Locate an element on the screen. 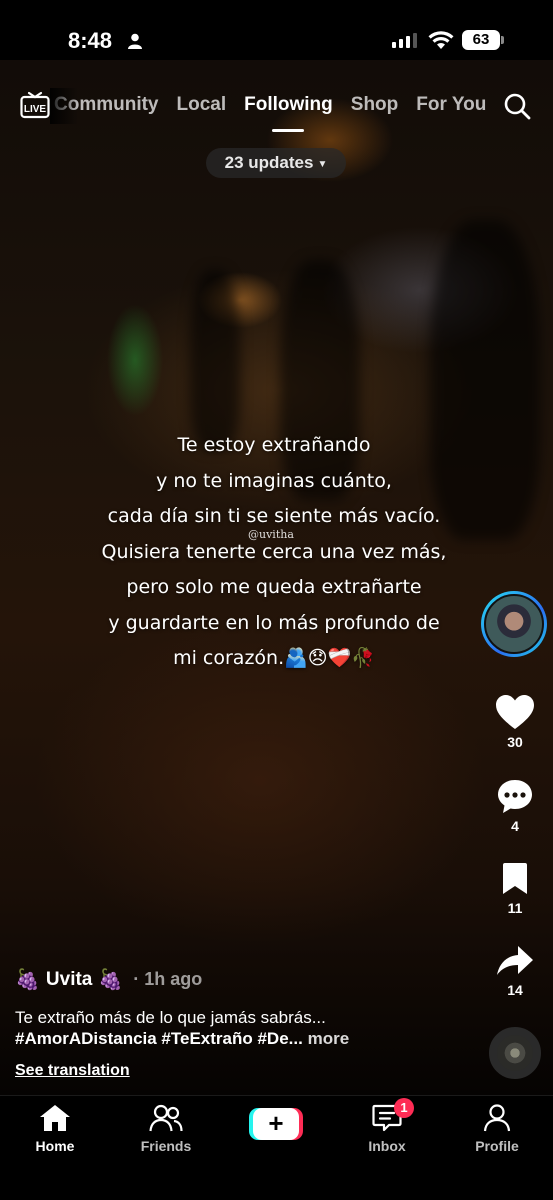 Image resolution: width=553 pixels, height=1200 pixels. author-name: Uvita is located at coordinates (69, 980).